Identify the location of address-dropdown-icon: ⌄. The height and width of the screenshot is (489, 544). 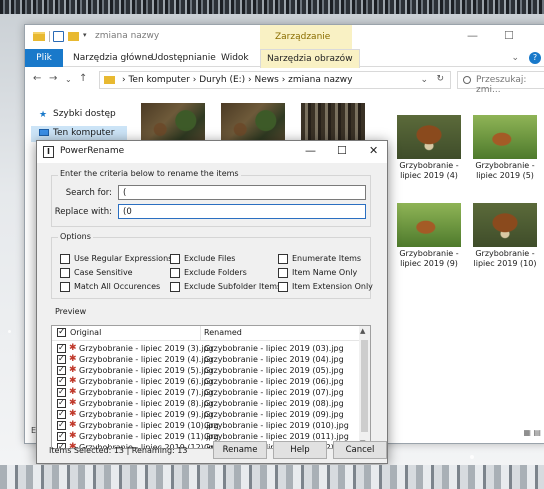
(424, 80).